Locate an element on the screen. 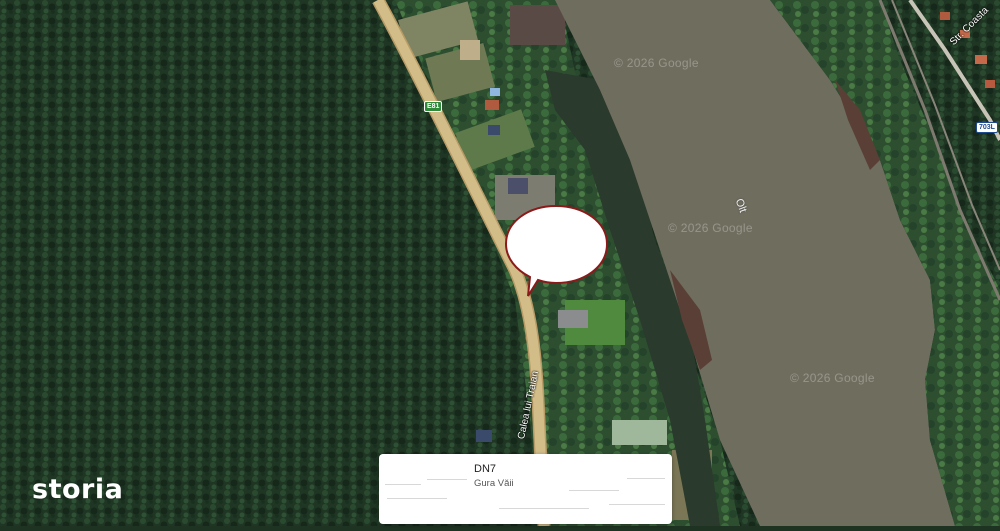  location-card: DN7 Gura Văii is located at coordinates (525, 489).